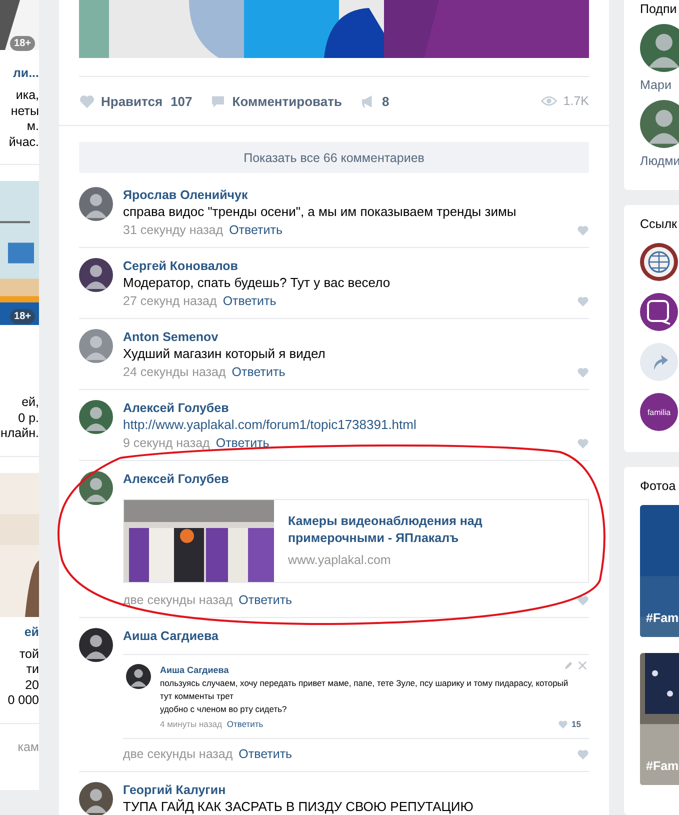 This screenshot has height=815, width=679. What do you see at coordinates (340, 560) in the screenshot?
I see `link-domain: www.yaplakal.com` at bounding box center [340, 560].